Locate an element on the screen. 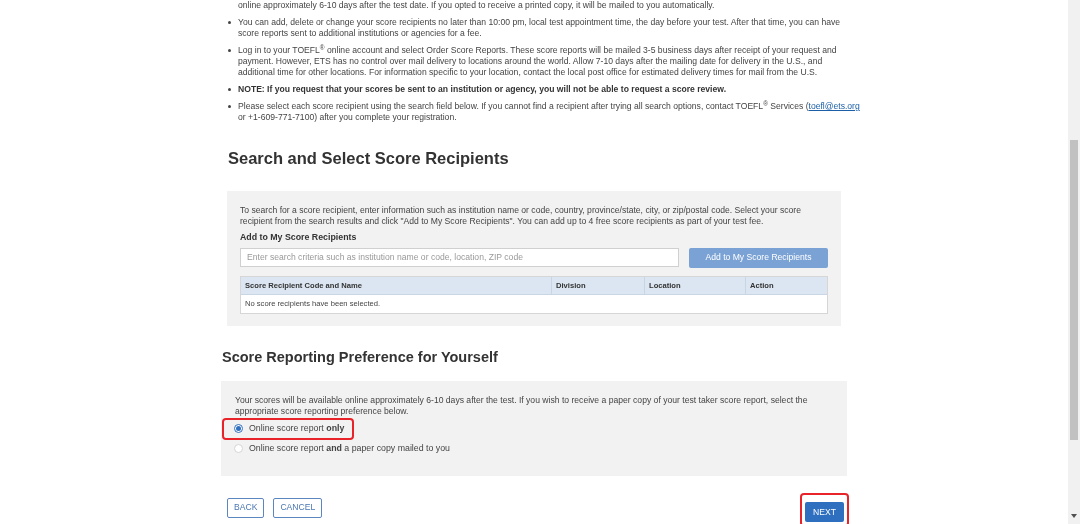  scrollbar-thumb is located at coordinates (1074, 290).